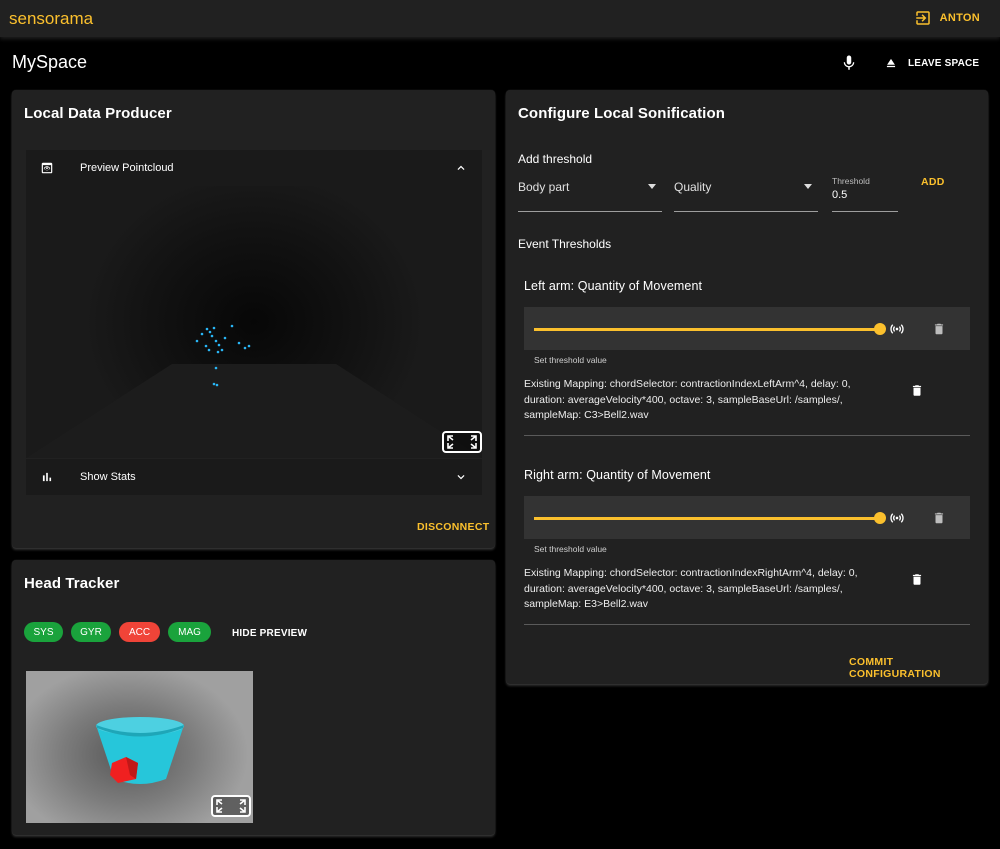 Image resolution: width=1000 pixels, height=849 pixels. What do you see at coordinates (223, 355) in the screenshot?
I see `pointcloud-points` at bounding box center [223, 355].